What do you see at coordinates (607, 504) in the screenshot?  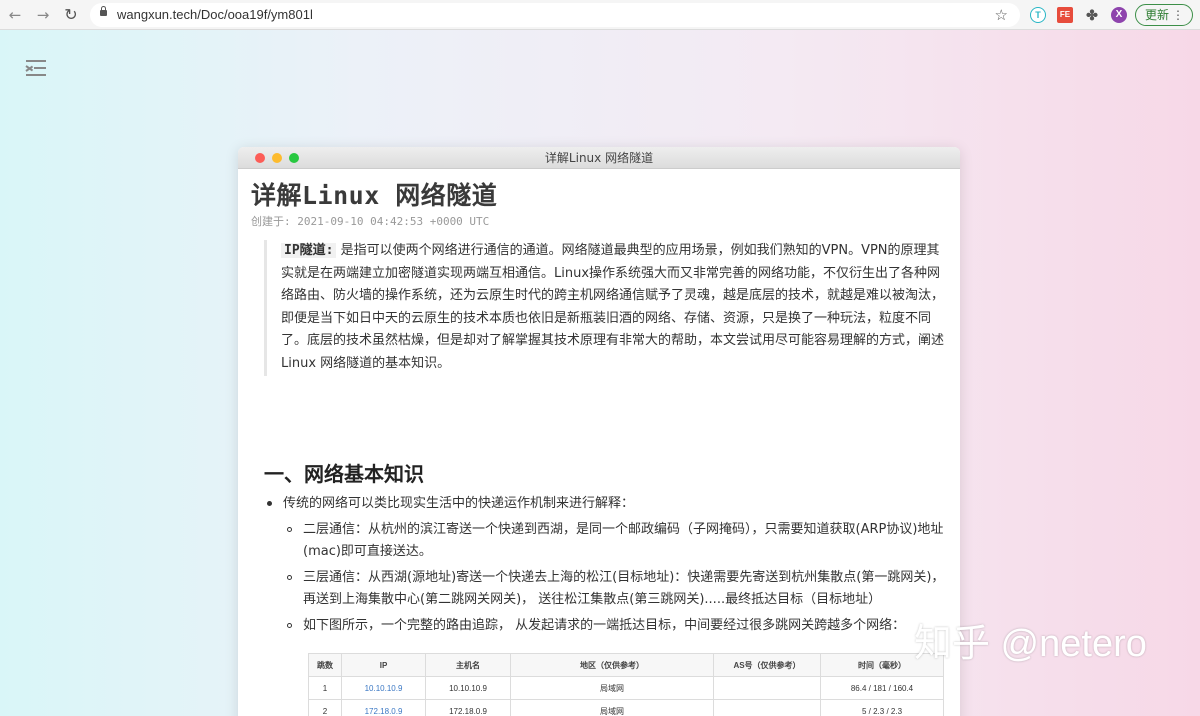 I see `list-item: 传统的网络可以类比现实生活中的快递运作机制来进行解释：` at bounding box center [607, 504].